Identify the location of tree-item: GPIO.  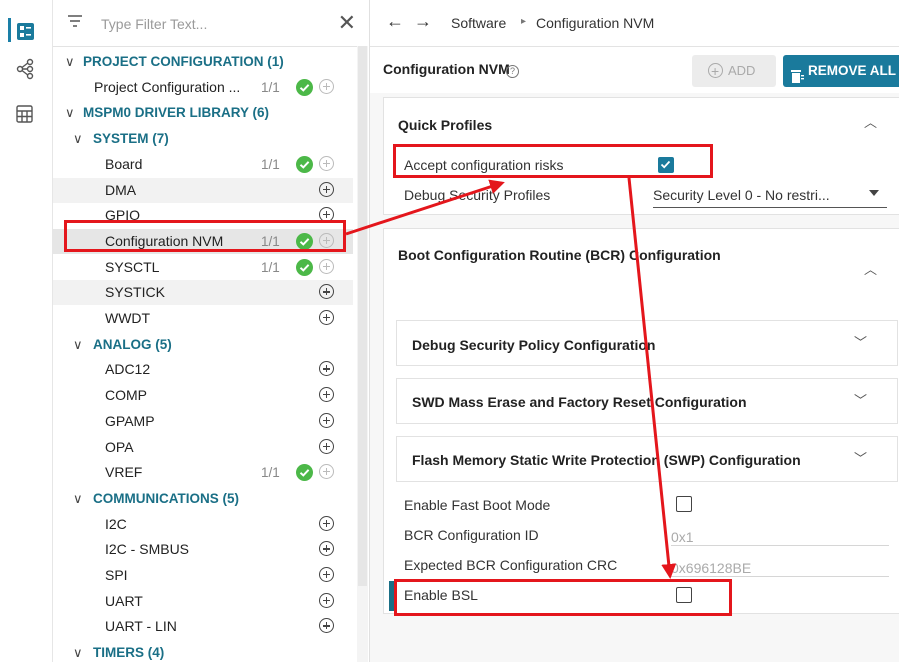
(203, 215).